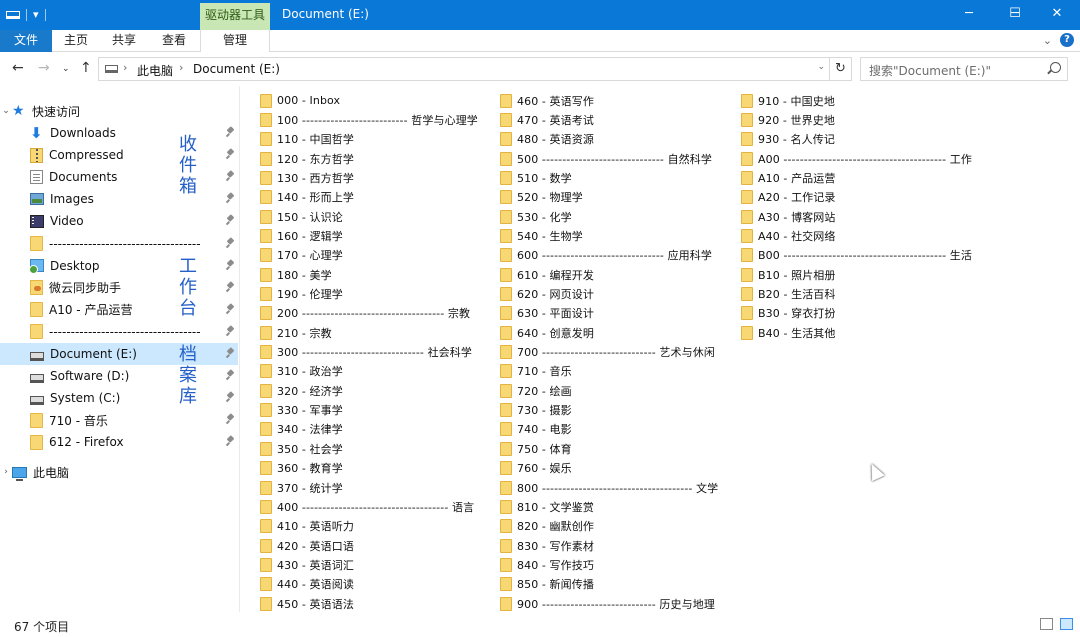 The width and height of the screenshot is (1080, 637). What do you see at coordinates (547, 526) in the screenshot?
I see `folder-item: 820 - 幽默创作` at bounding box center [547, 526].